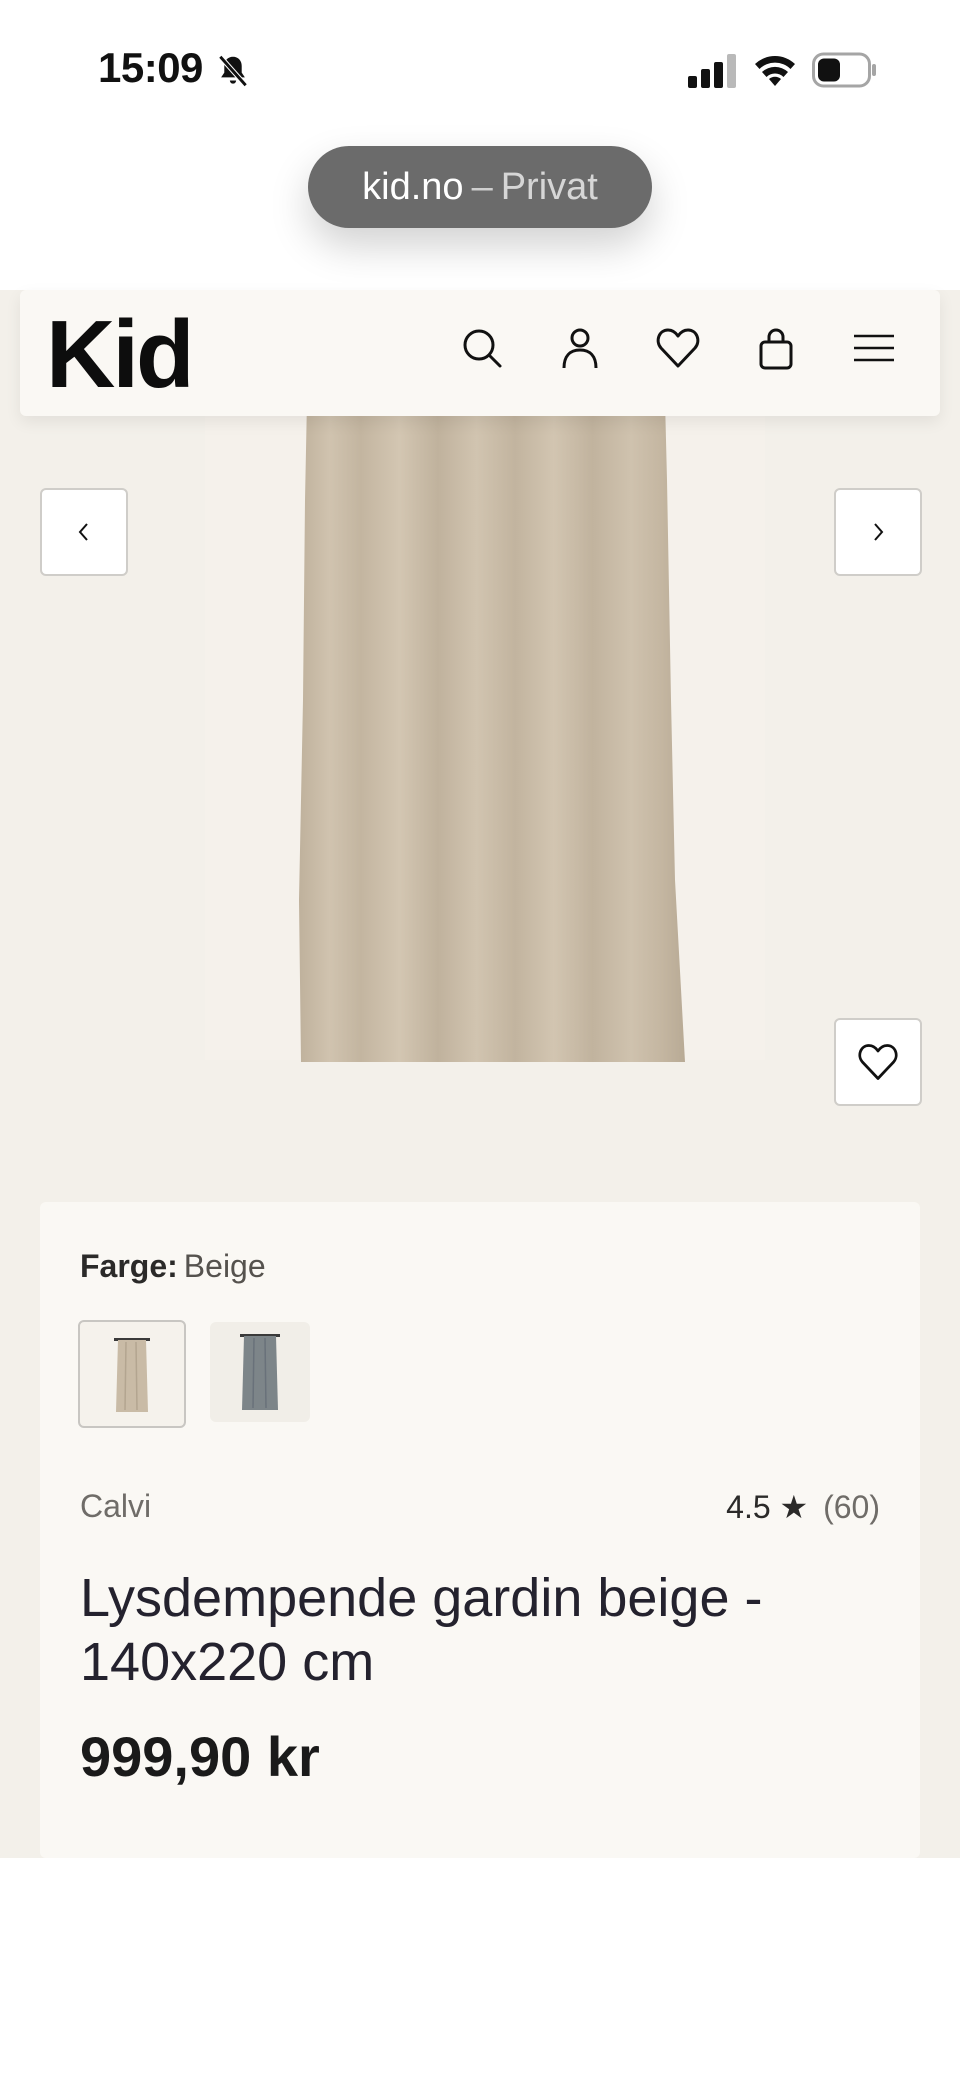 This screenshot has width=960, height=2081. Describe the element at coordinates (480, 70) in the screenshot. I see `status-bar: 15:09` at that location.